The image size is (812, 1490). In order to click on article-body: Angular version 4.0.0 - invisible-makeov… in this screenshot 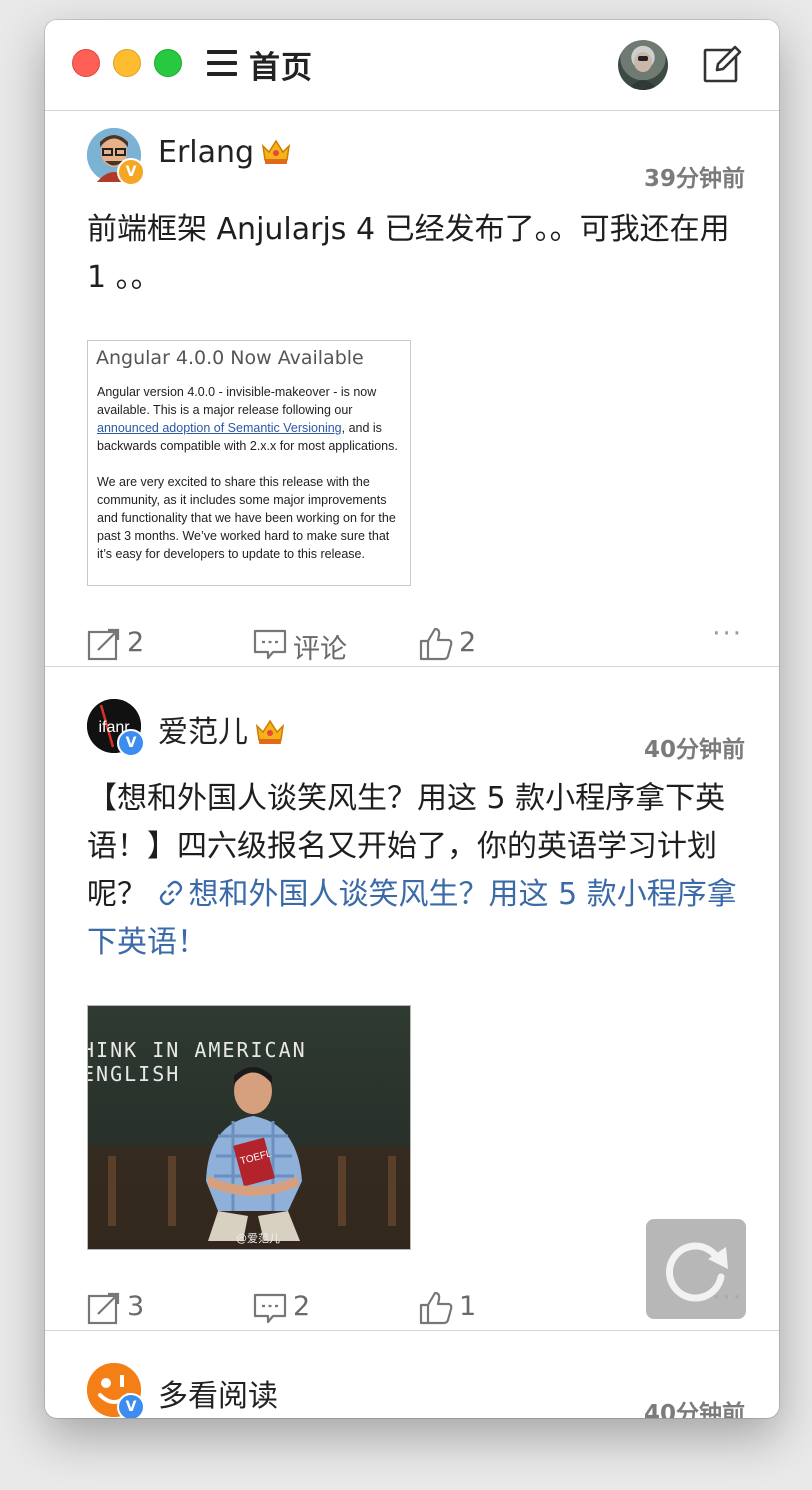, I will do `click(249, 466)`.